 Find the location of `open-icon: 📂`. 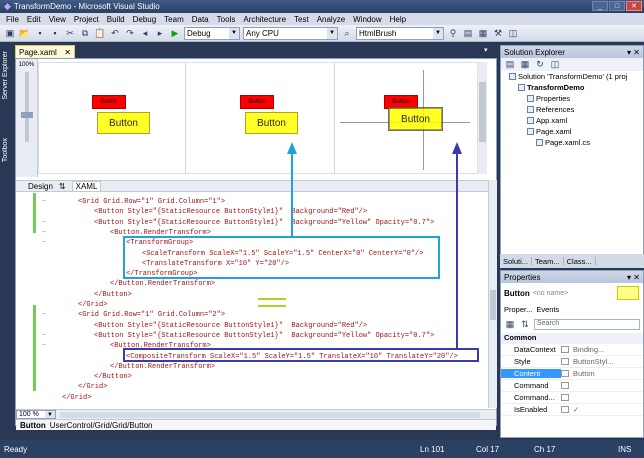

open-icon: 📂 is located at coordinates (25, 33).